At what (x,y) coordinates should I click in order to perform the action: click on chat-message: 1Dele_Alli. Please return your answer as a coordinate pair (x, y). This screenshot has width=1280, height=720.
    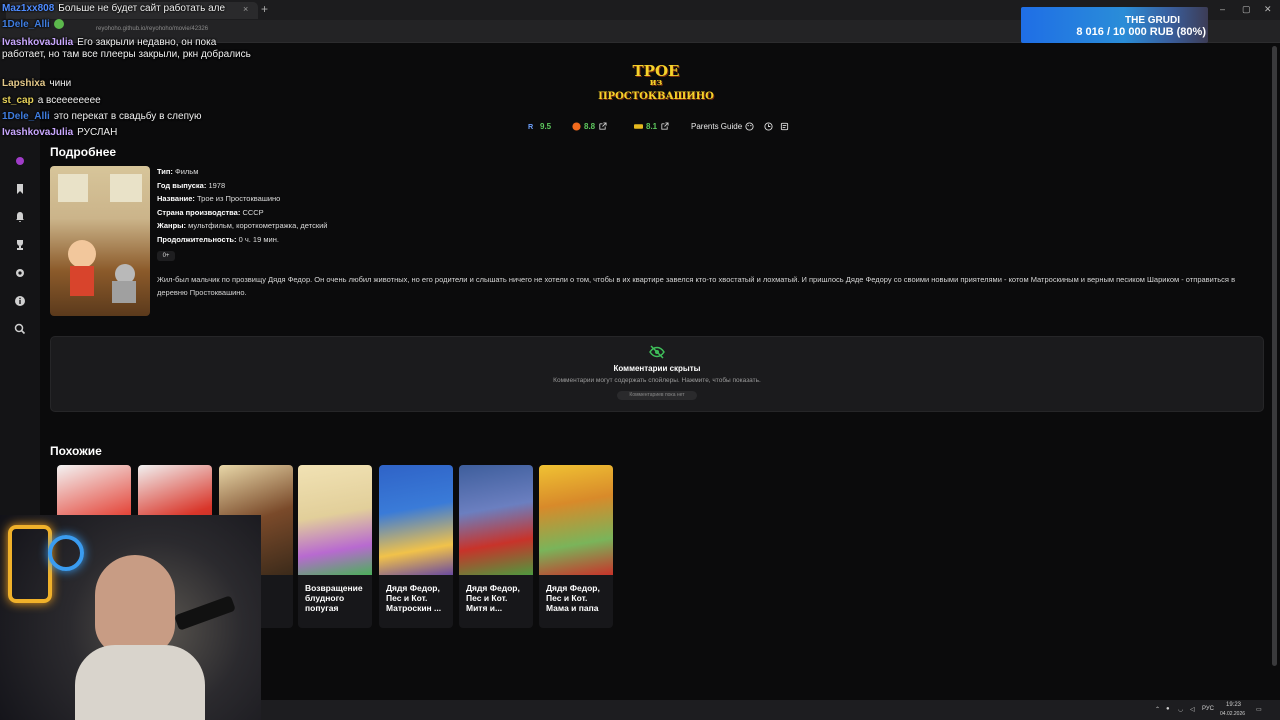
    Looking at the image, I should click on (33, 25).